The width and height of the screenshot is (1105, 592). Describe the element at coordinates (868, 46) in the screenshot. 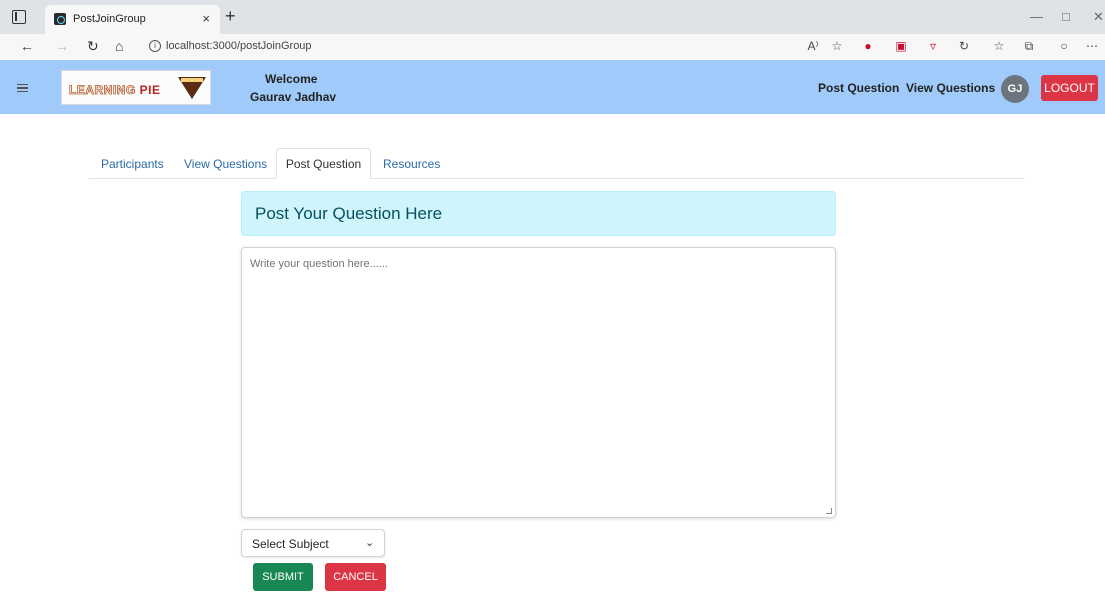

I see `ublock-icon: ●` at that location.